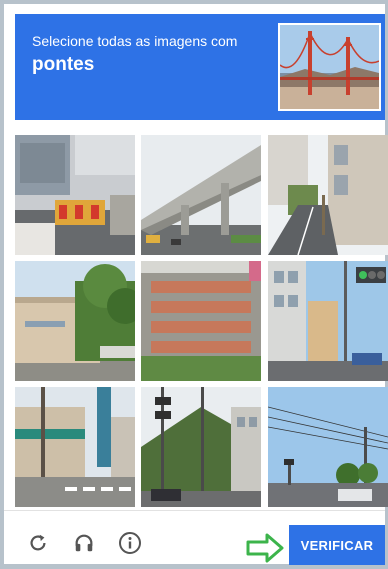  I want to click on green-arrow-icon, so click(265, 548).